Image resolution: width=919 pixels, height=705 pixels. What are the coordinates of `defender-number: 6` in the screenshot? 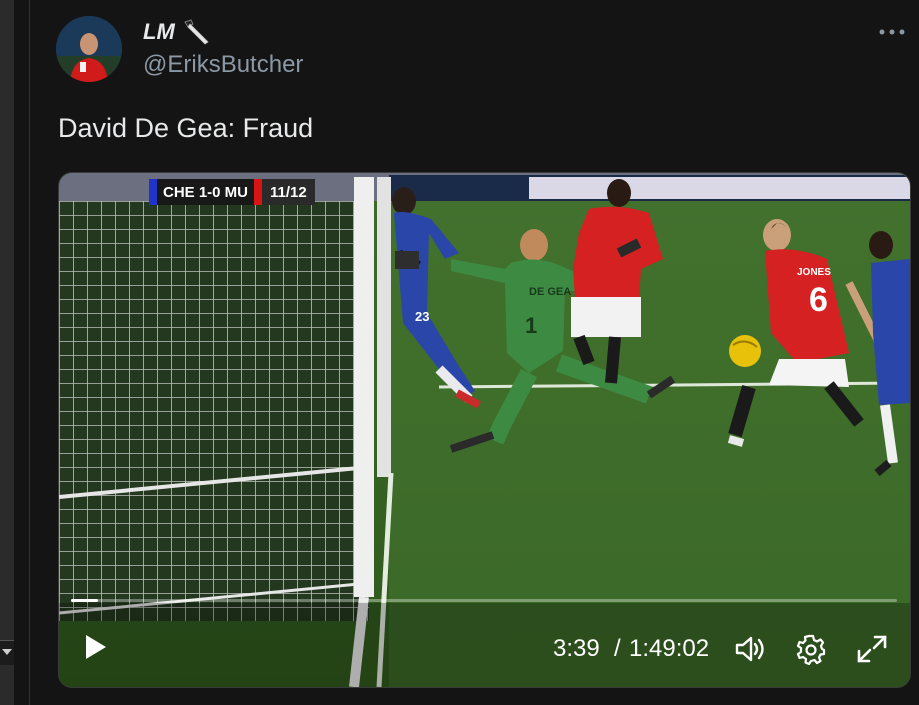 It's located at (818, 300).